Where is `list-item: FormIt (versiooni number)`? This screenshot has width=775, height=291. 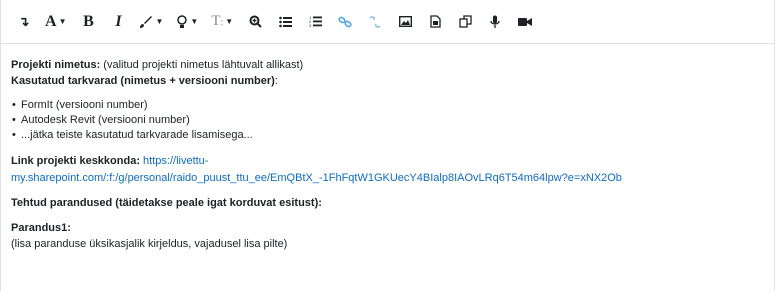
list-item: FormIt (versiooni number) is located at coordinates (392, 105).